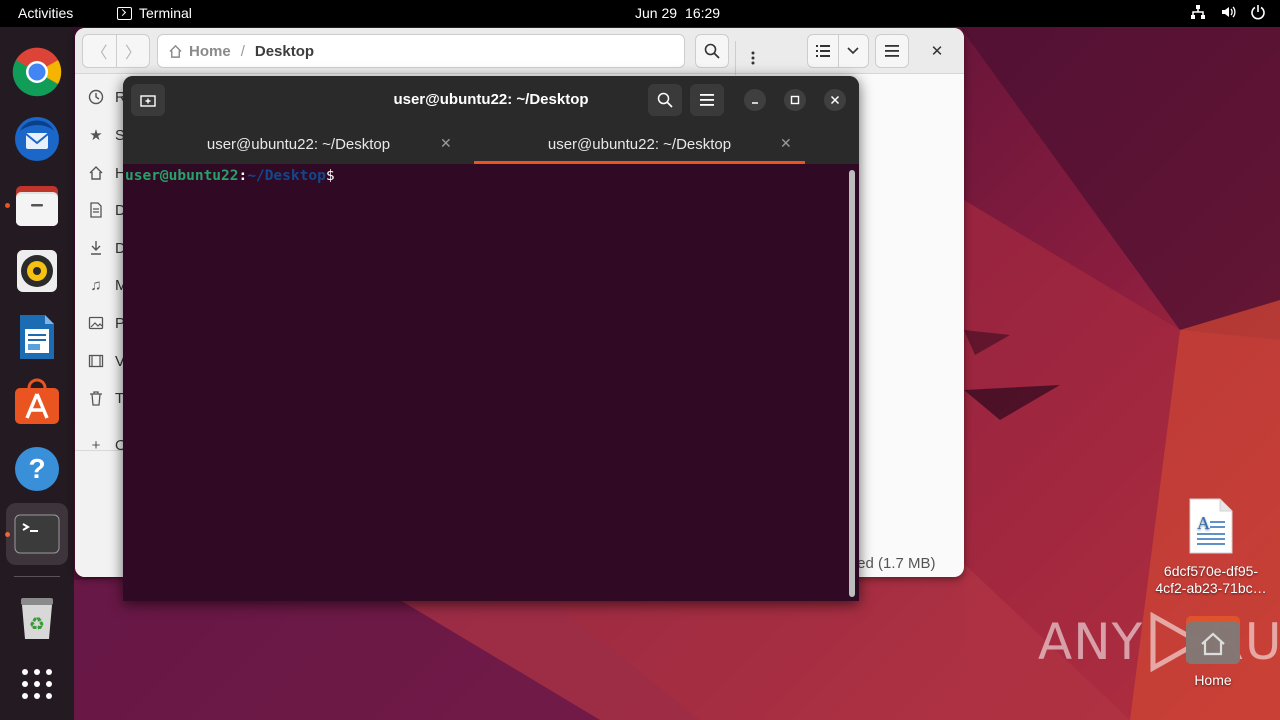 This screenshot has height=720, width=1280. I want to click on close-icon: ✕, so click(937, 51).